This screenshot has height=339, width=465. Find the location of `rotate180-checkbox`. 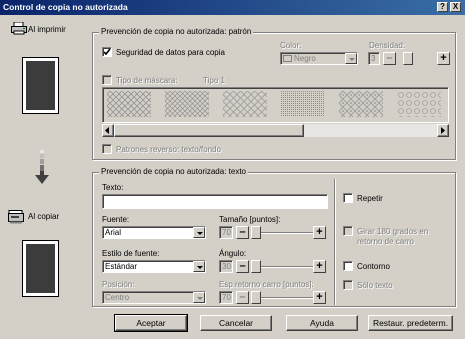

rotate180-checkbox is located at coordinates (348, 231).